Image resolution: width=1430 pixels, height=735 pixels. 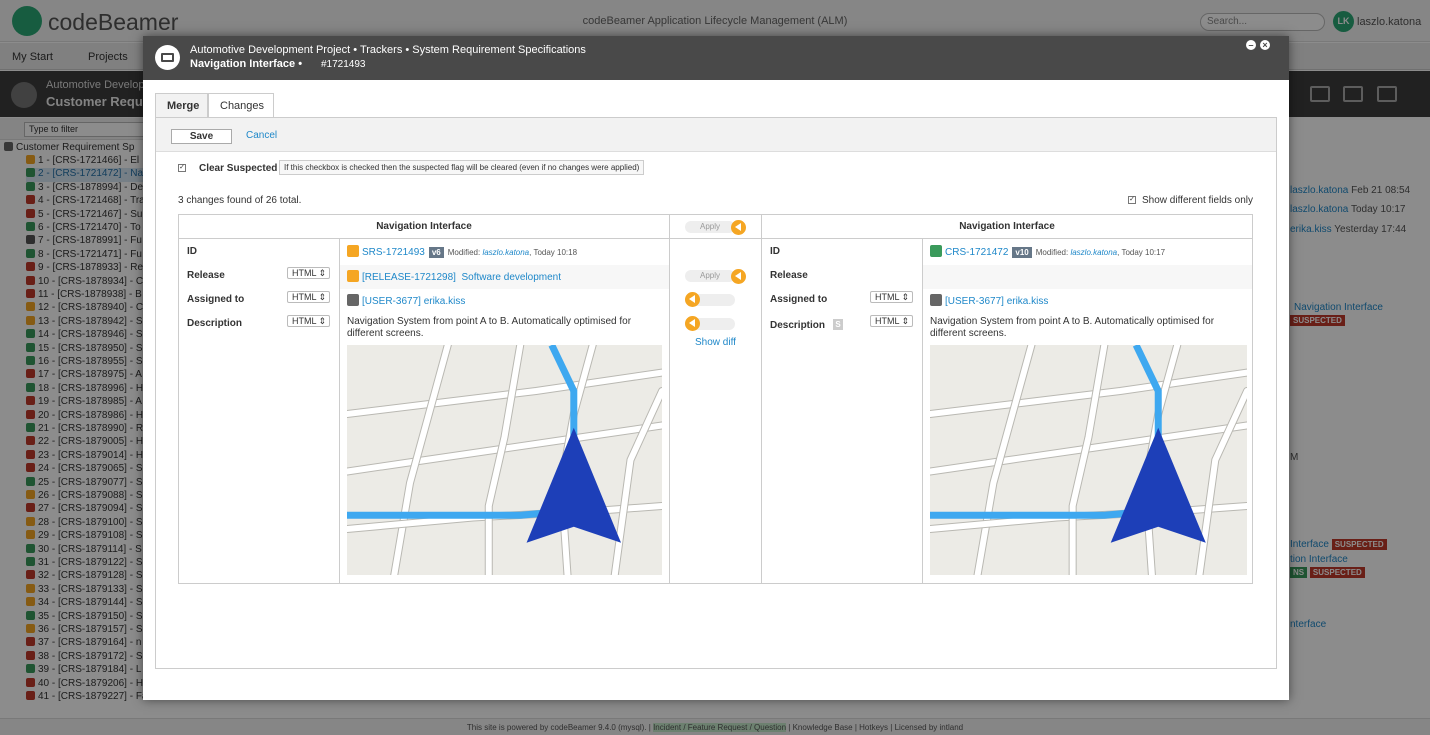 I want to click on modified-info: Modified: laszlo.katona, Today 10:18, so click(x=512, y=252).